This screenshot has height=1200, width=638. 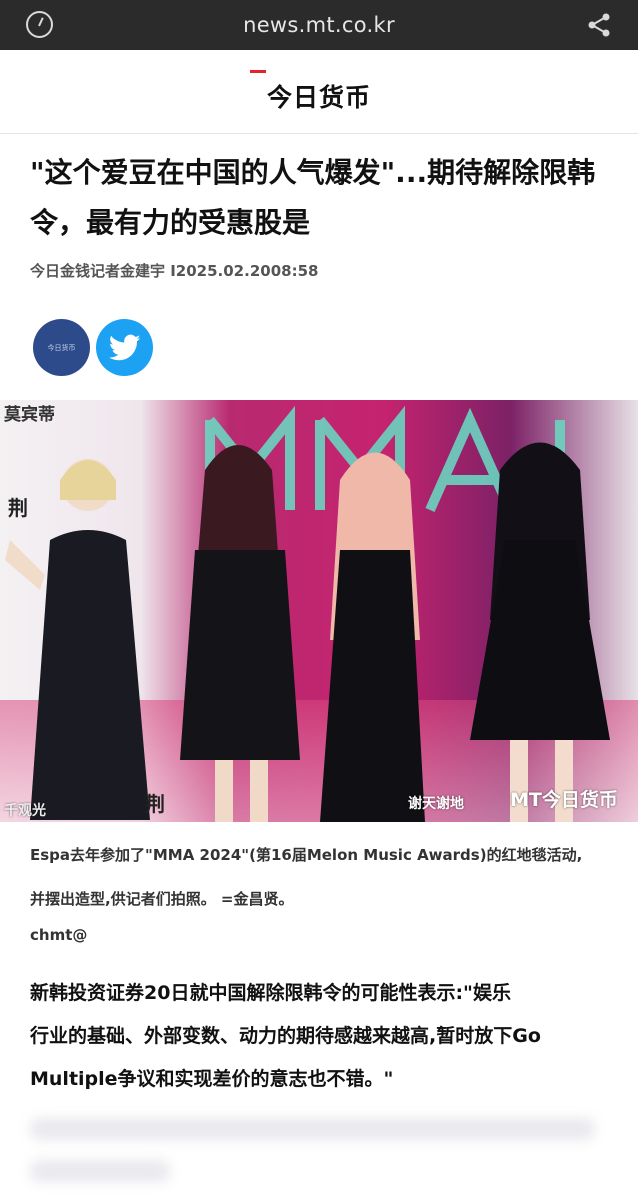 I want to click on mt-share-label: 今日货币, so click(x=61, y=347).